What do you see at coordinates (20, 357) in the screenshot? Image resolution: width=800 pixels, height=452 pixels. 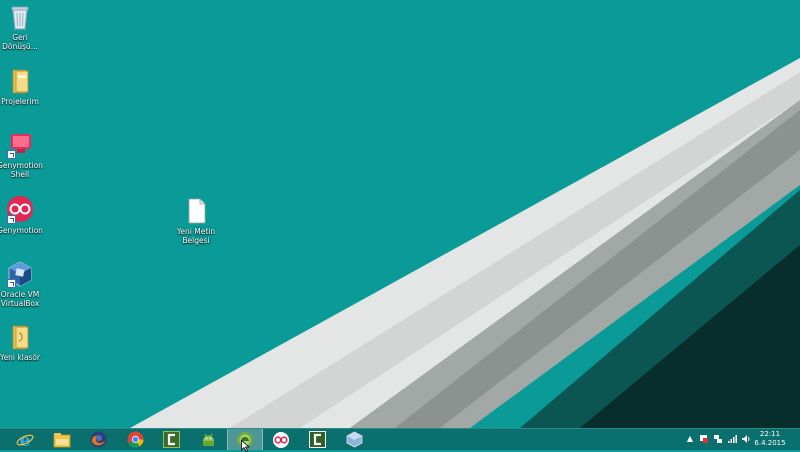 I see `icon-label: Yeni klasör` at bounding box center [20, 357].